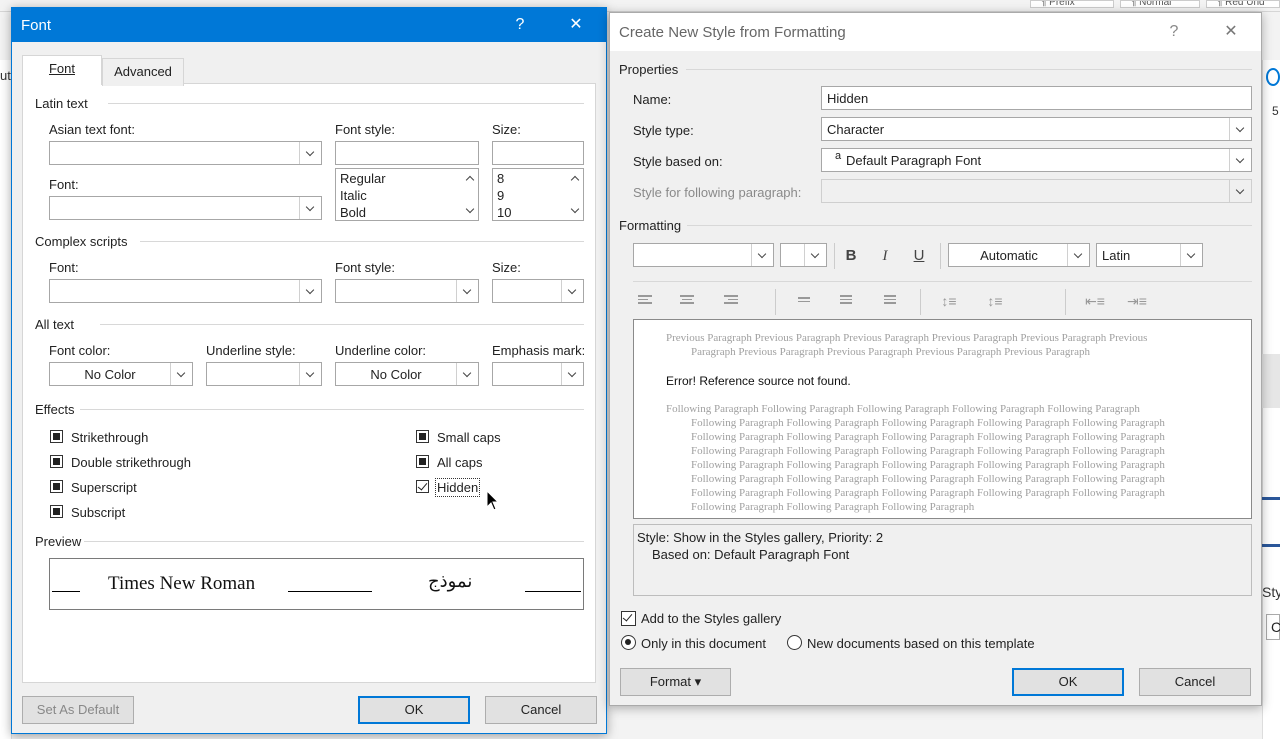 The height and width of the screenshot is (739, 1280). Describe the element at coordinates (407, 291) in the screenshot. I see `cs-style-dropdown` at that location.